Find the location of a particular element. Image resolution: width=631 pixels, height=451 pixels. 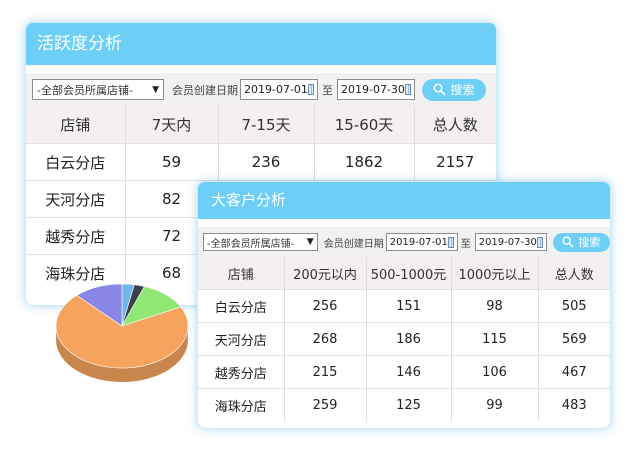

table-cell: 259 is located at coordinates (325, 404).